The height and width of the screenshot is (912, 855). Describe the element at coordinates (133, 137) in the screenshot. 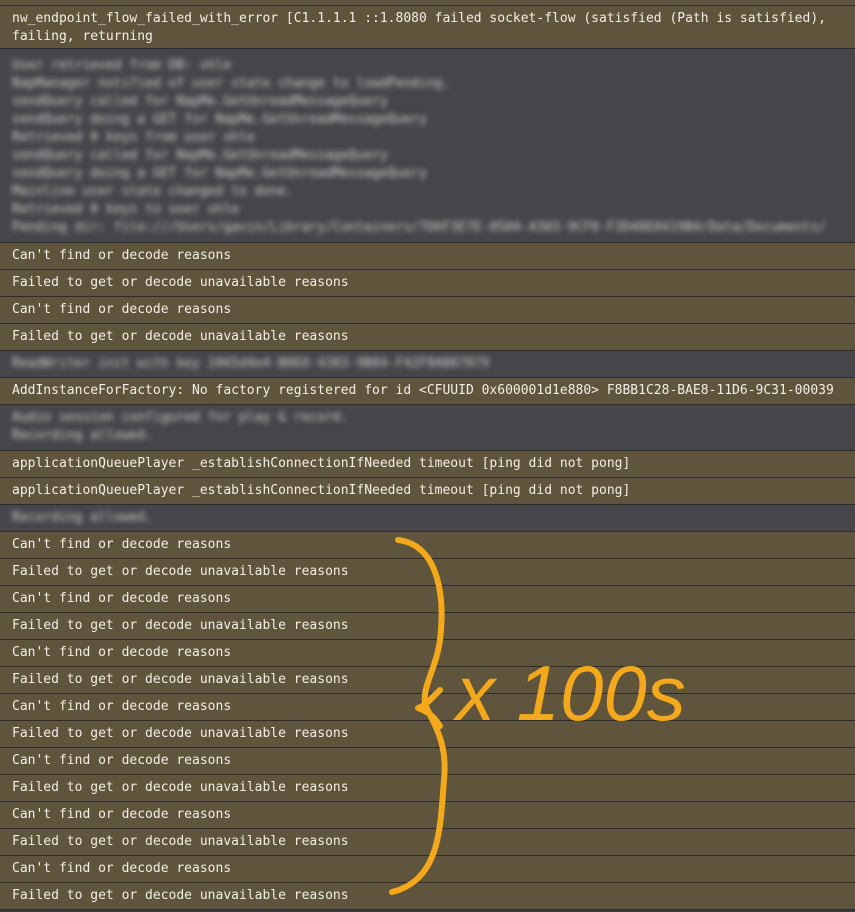

I see `log-text-redacted: Retrieved 0 keys from user xhle` at that location.